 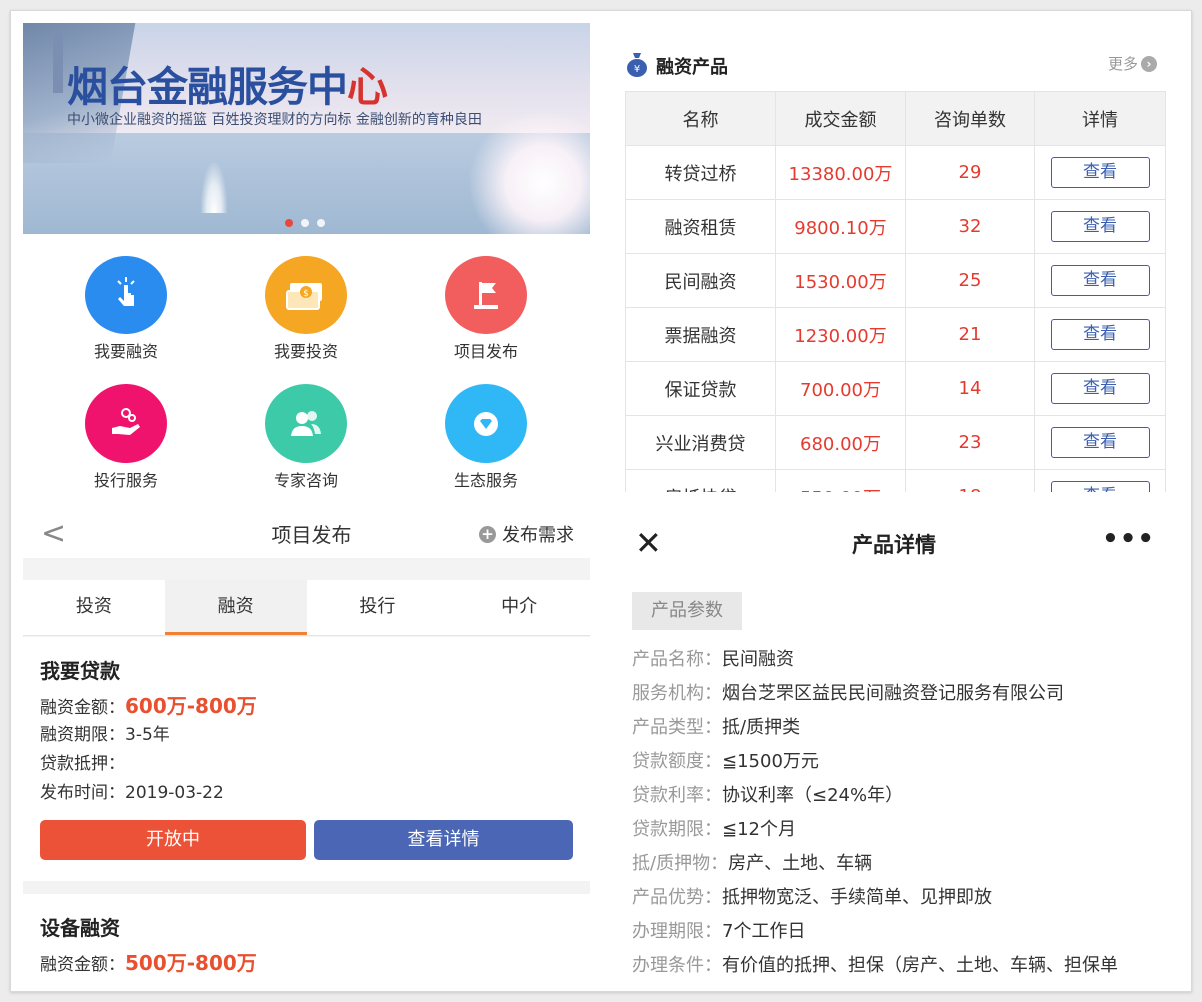 I want to click on grid-label: 项目发布, so click(x=485, y=351).